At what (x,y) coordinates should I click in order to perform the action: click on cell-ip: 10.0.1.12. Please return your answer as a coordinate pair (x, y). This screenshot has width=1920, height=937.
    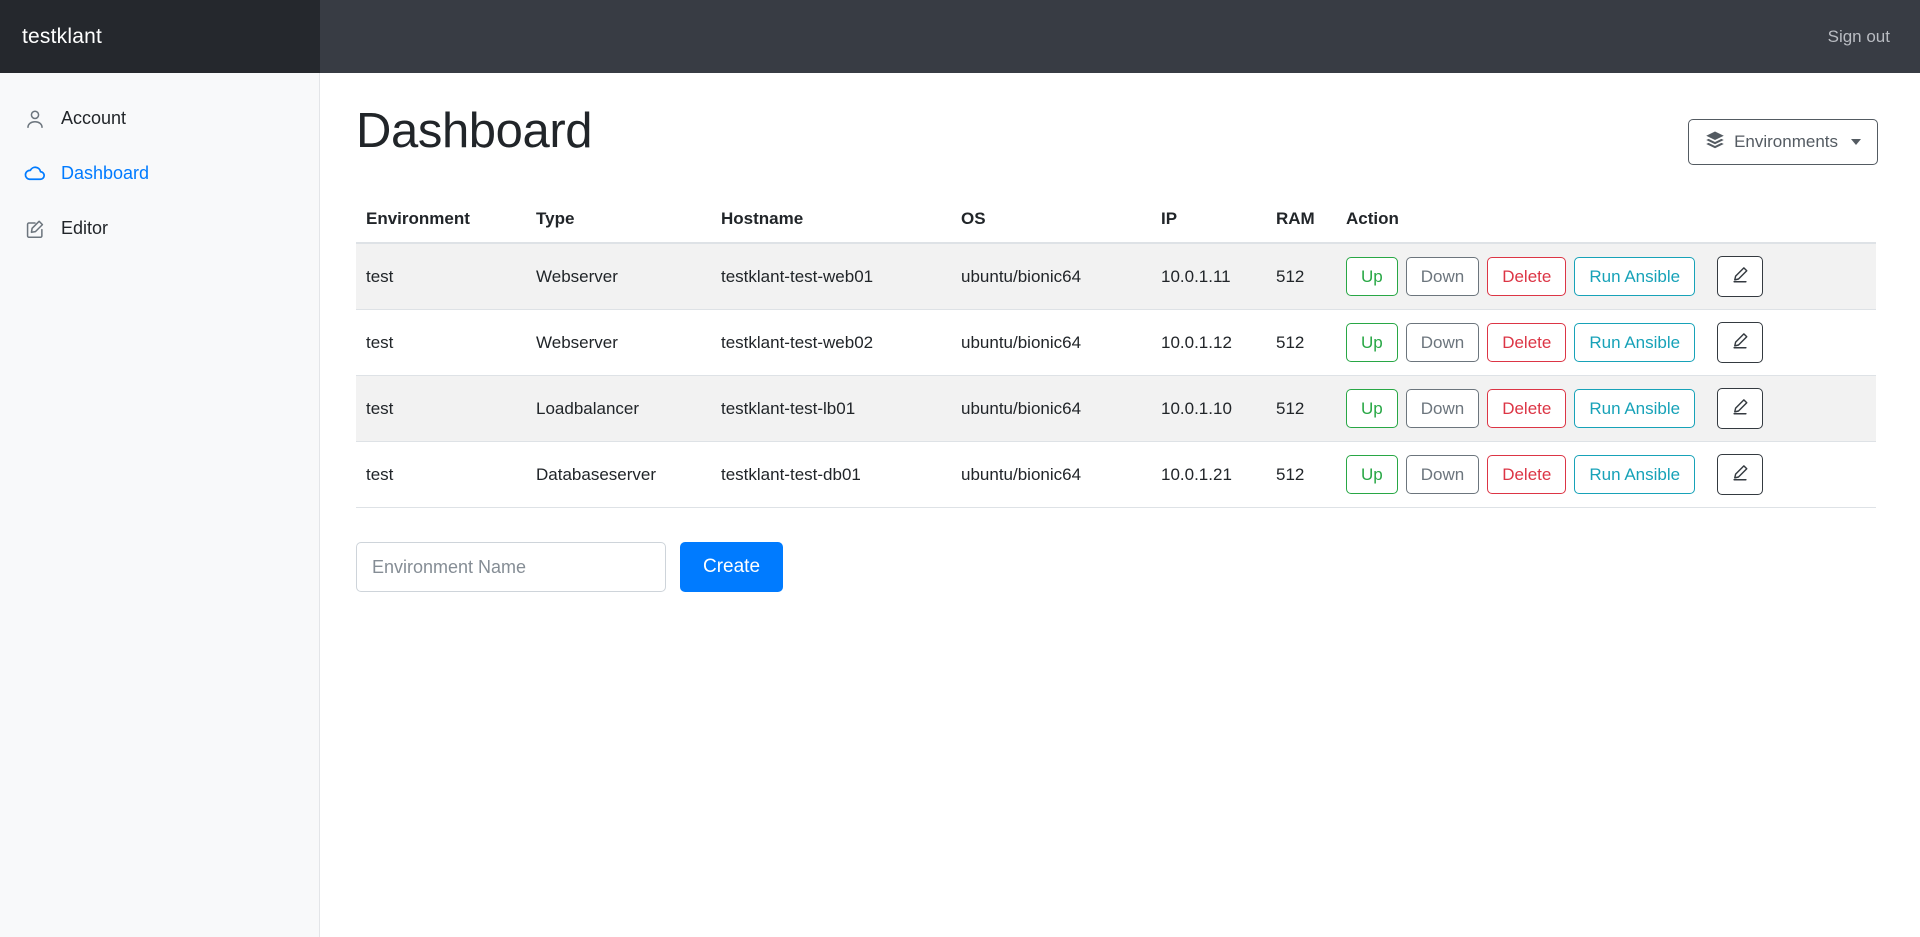
    Looking at the image, I should click on (1208, 342).